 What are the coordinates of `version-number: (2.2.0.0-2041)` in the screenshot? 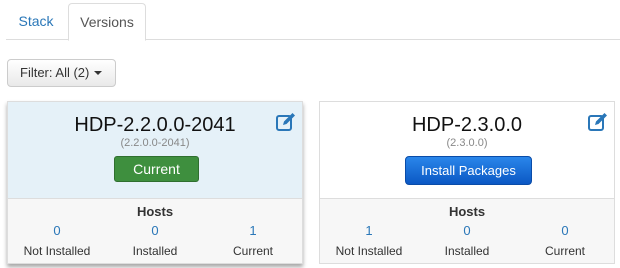 It's located at (155, 143).